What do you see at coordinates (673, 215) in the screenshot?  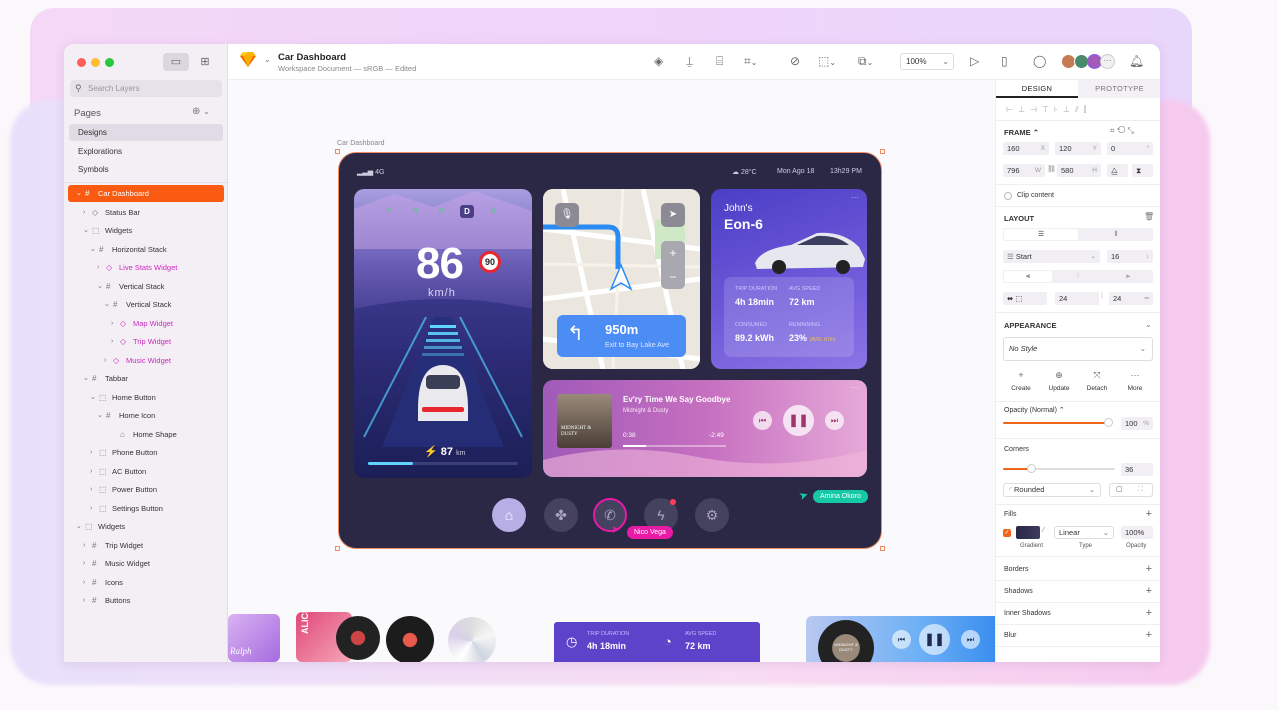 I see `navigation-arrow-icon: ➤` at bounding box center [673, 215].